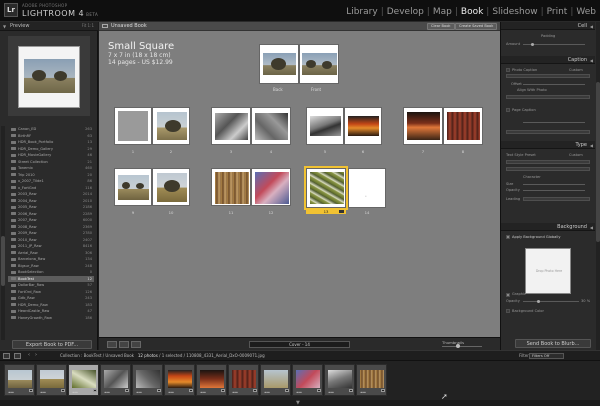 The height and width of the screenshot is (406, 600). What do you see at coordinates (124, 344) in the screenshot?
I see `spread-view-button` at bounding box center [124, 344].